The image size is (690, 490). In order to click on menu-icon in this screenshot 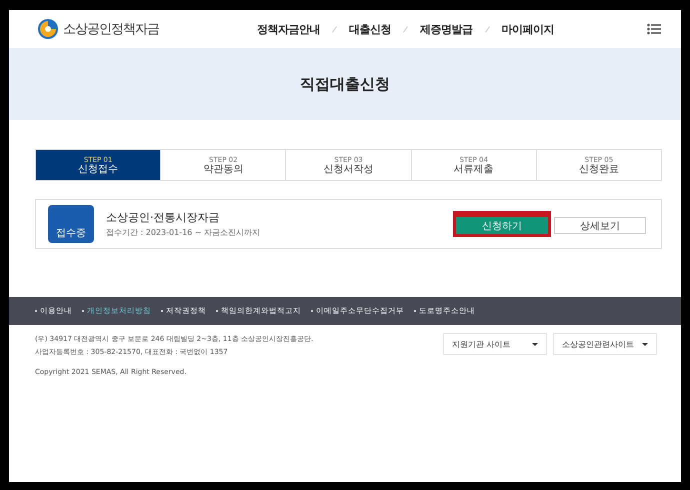, I will do `click(654, 29)`.